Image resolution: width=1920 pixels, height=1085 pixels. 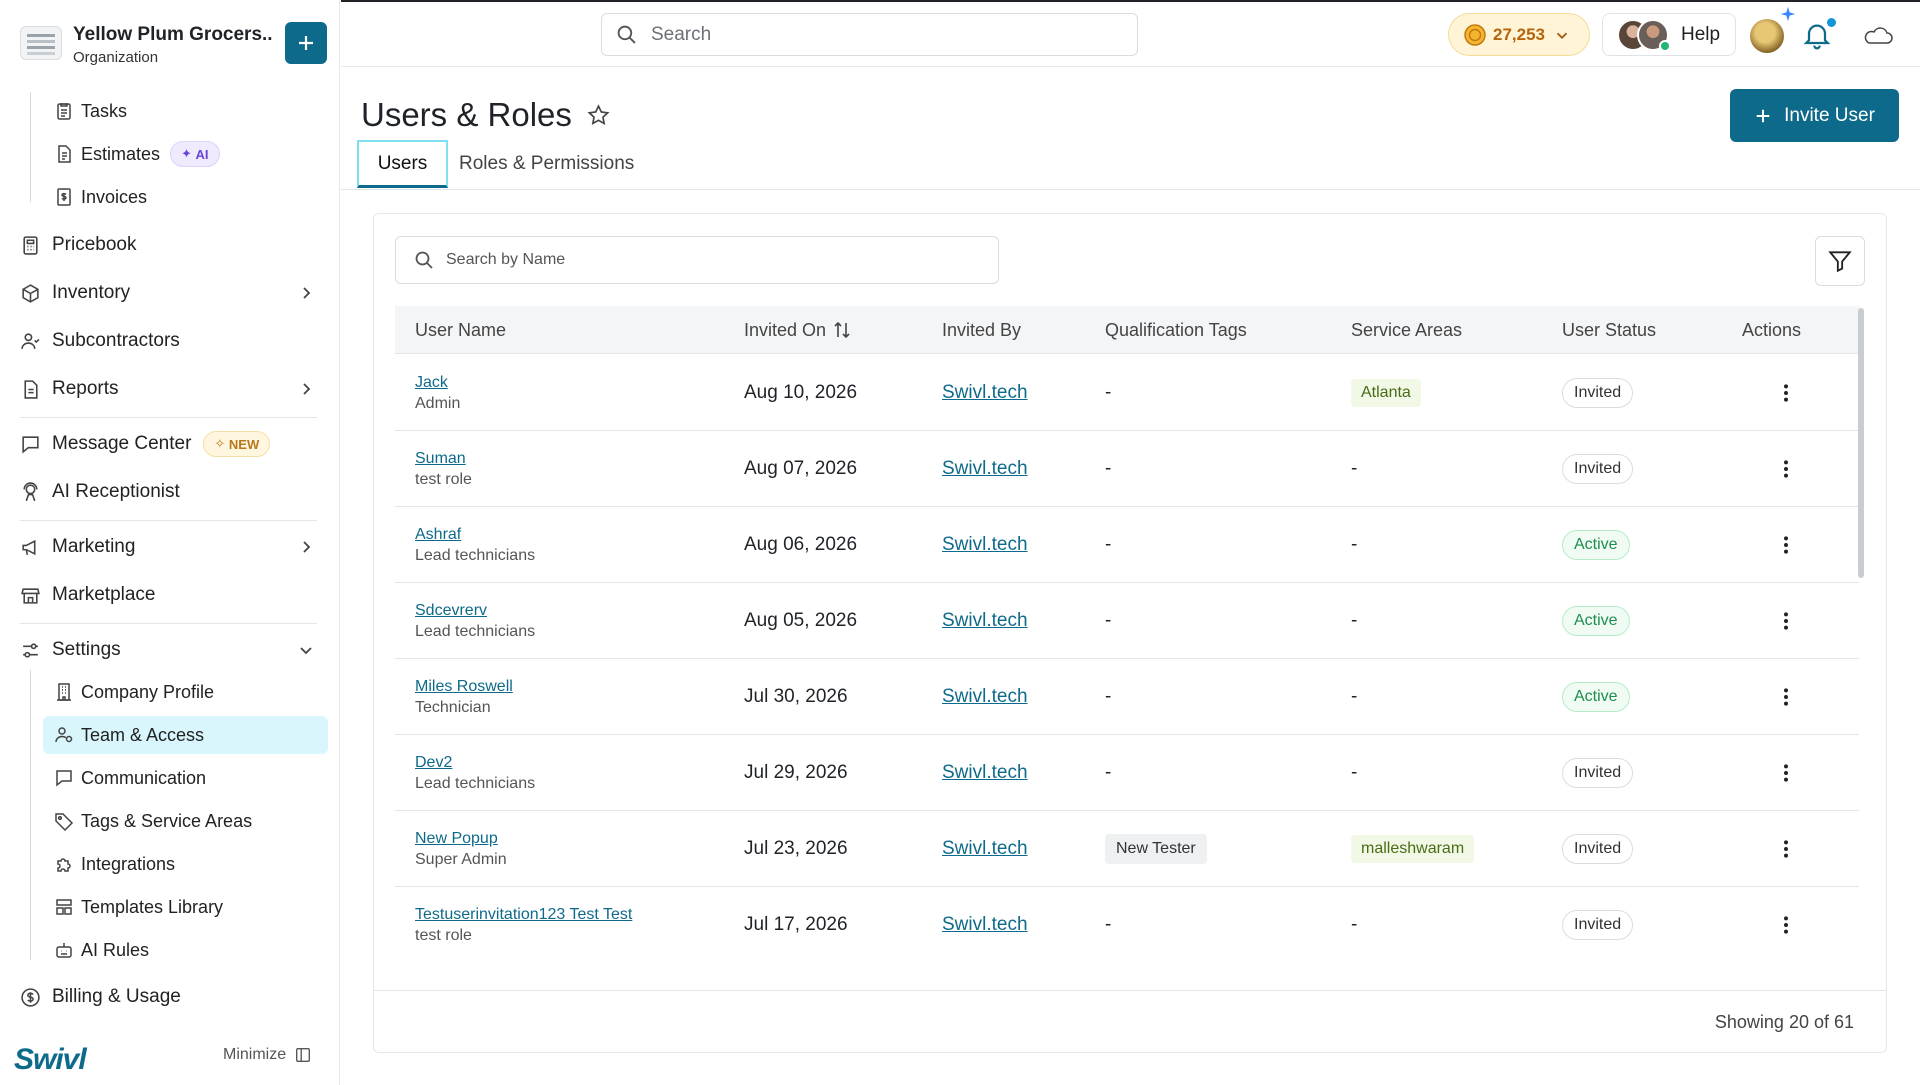 What do you see at coordinates (267, 1055) in the screenshot?
I see `minimize-button: Minimize` at bounding box center [267, 1055].